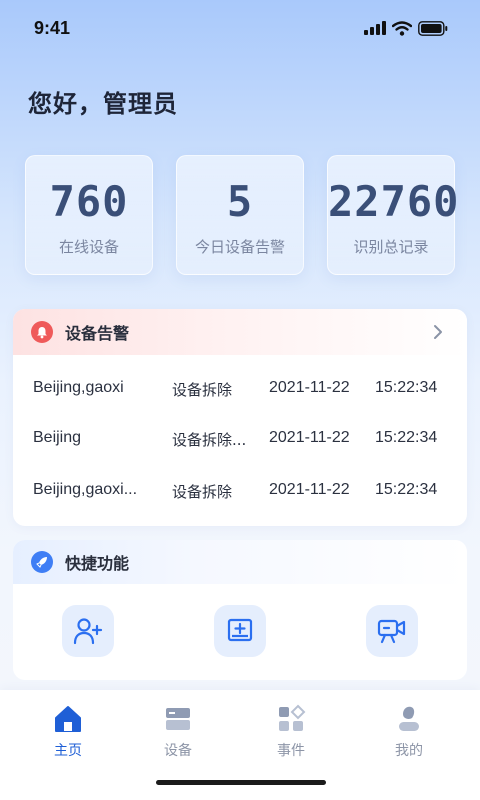  What do you see at coordinates (88, 247) in the screenshot?
I see `stat-label: 在线设备` at bounding box center [88, 247].